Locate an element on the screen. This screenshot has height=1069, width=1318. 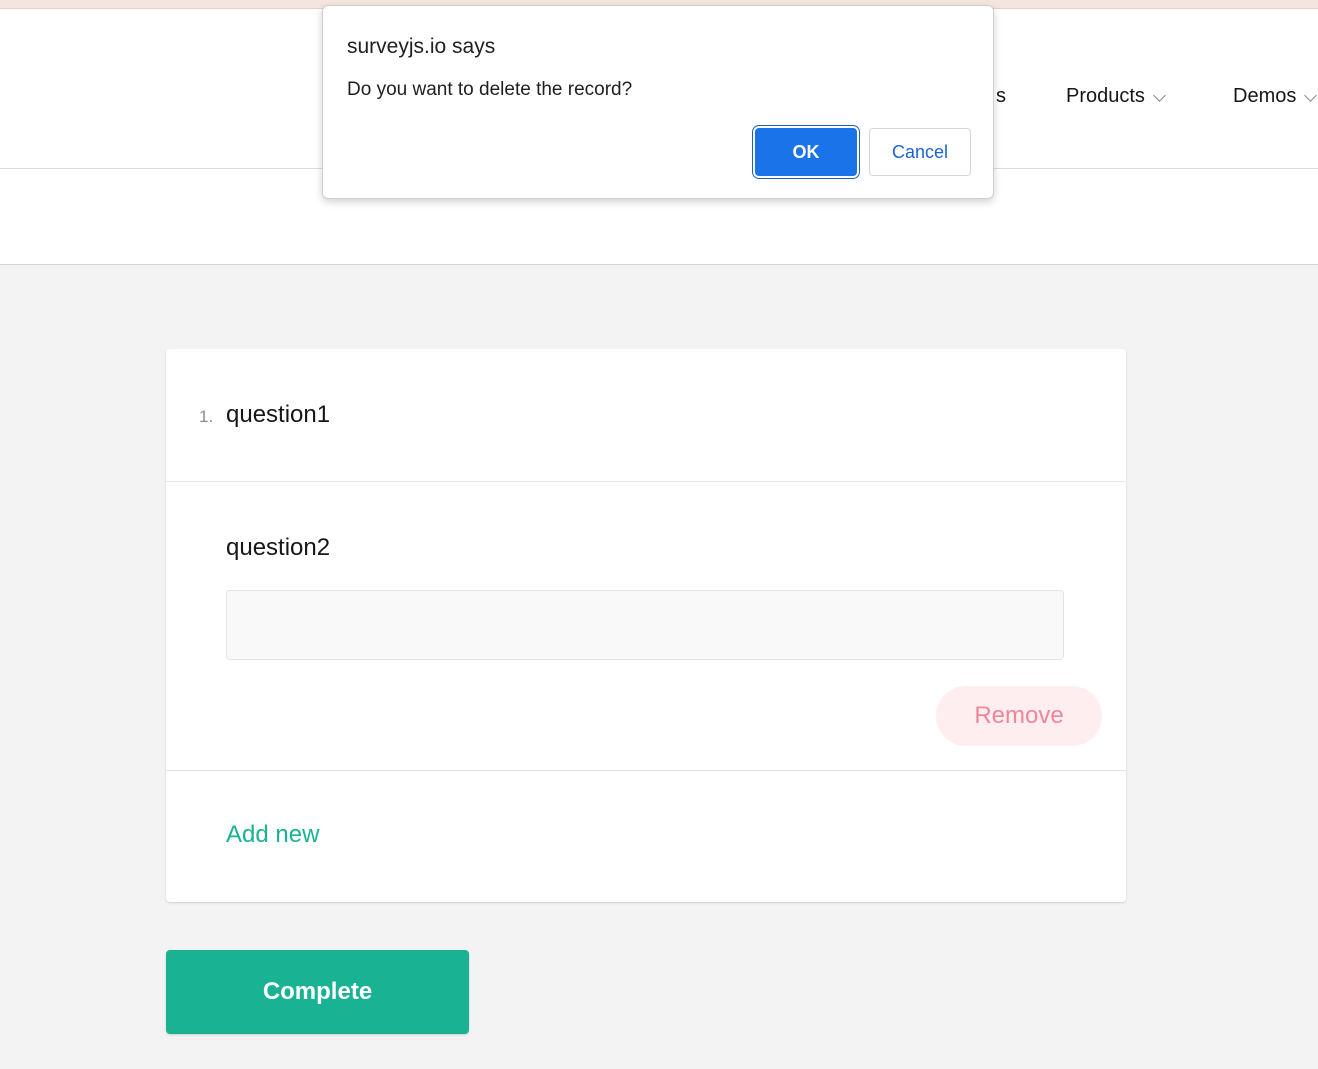
complete-button: Complete is located at coordinates (317, 992).